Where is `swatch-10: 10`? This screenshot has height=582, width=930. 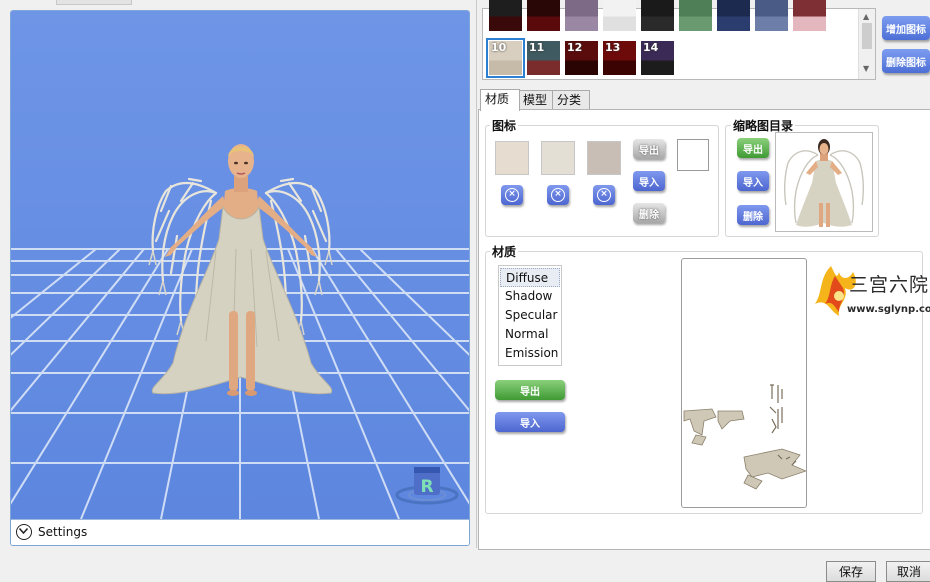 swatch-10: 10 is located at coordinates (505, 58).